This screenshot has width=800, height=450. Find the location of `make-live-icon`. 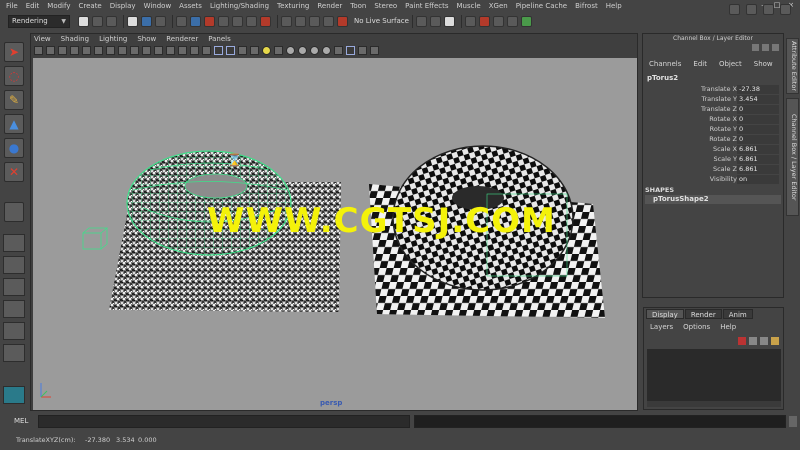

make-live-icon is located at coordinates (342, 21).